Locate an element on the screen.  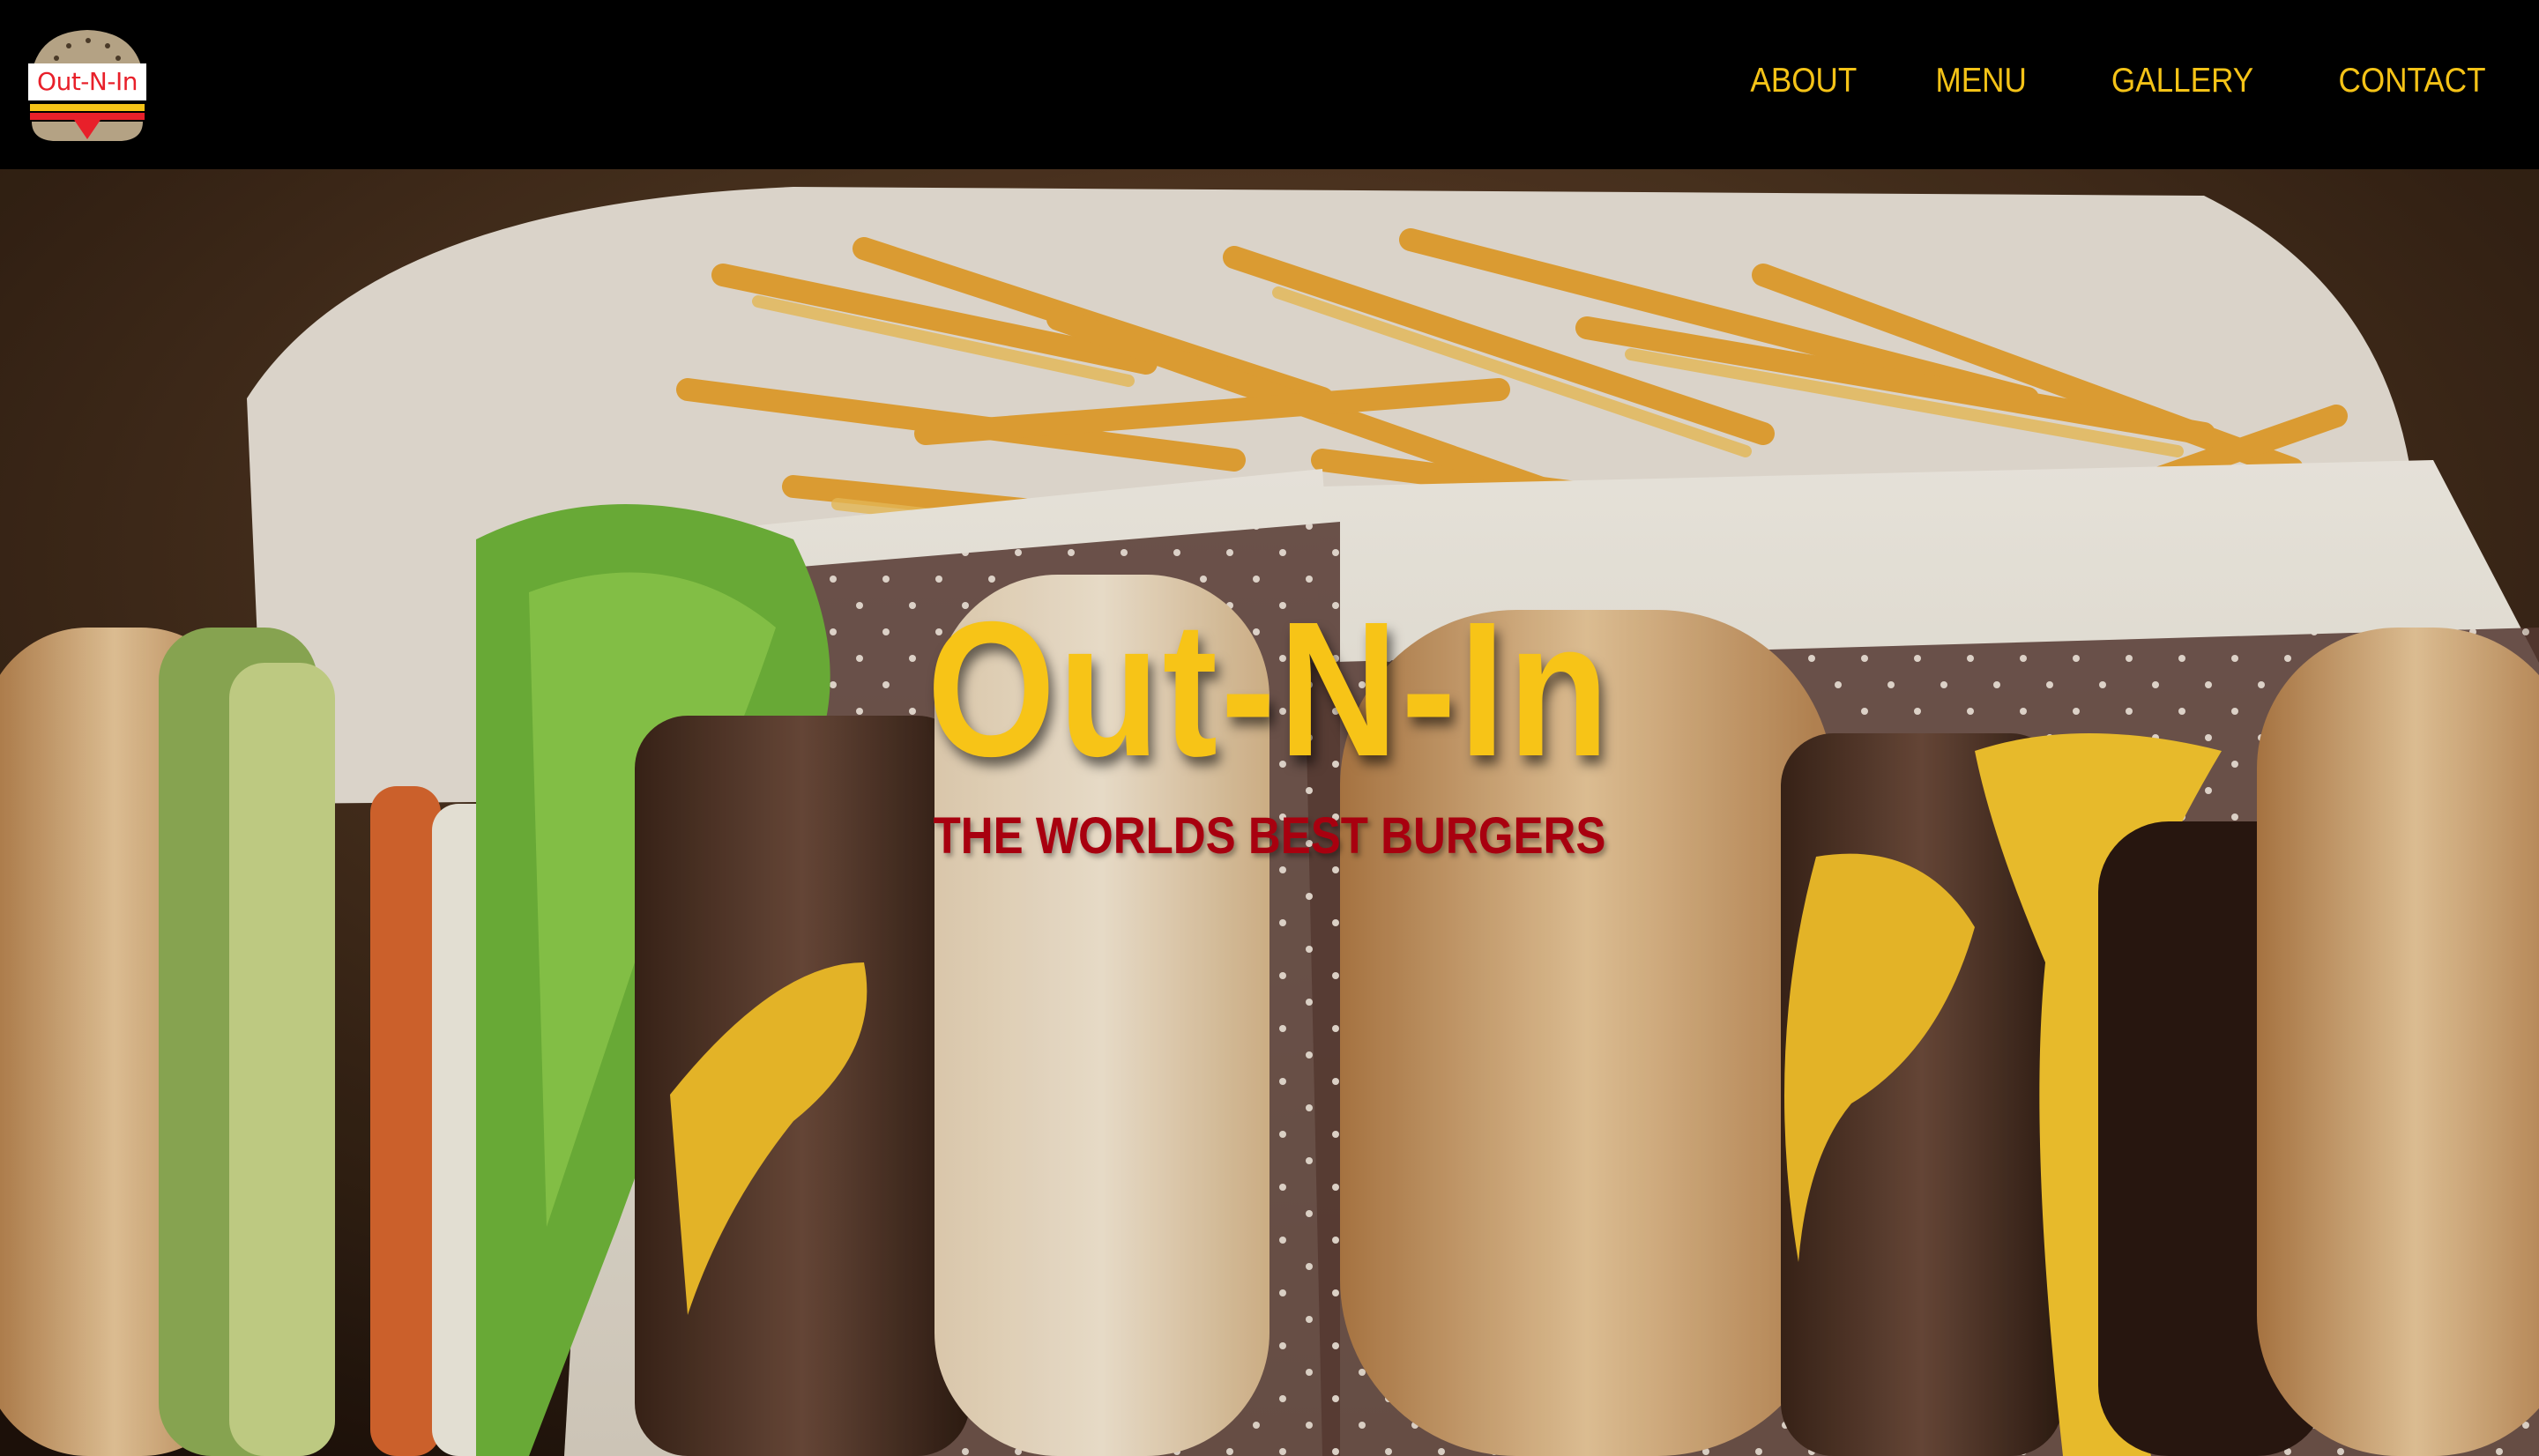
nav-menu: MENU is located at coordinates (1981, 81).